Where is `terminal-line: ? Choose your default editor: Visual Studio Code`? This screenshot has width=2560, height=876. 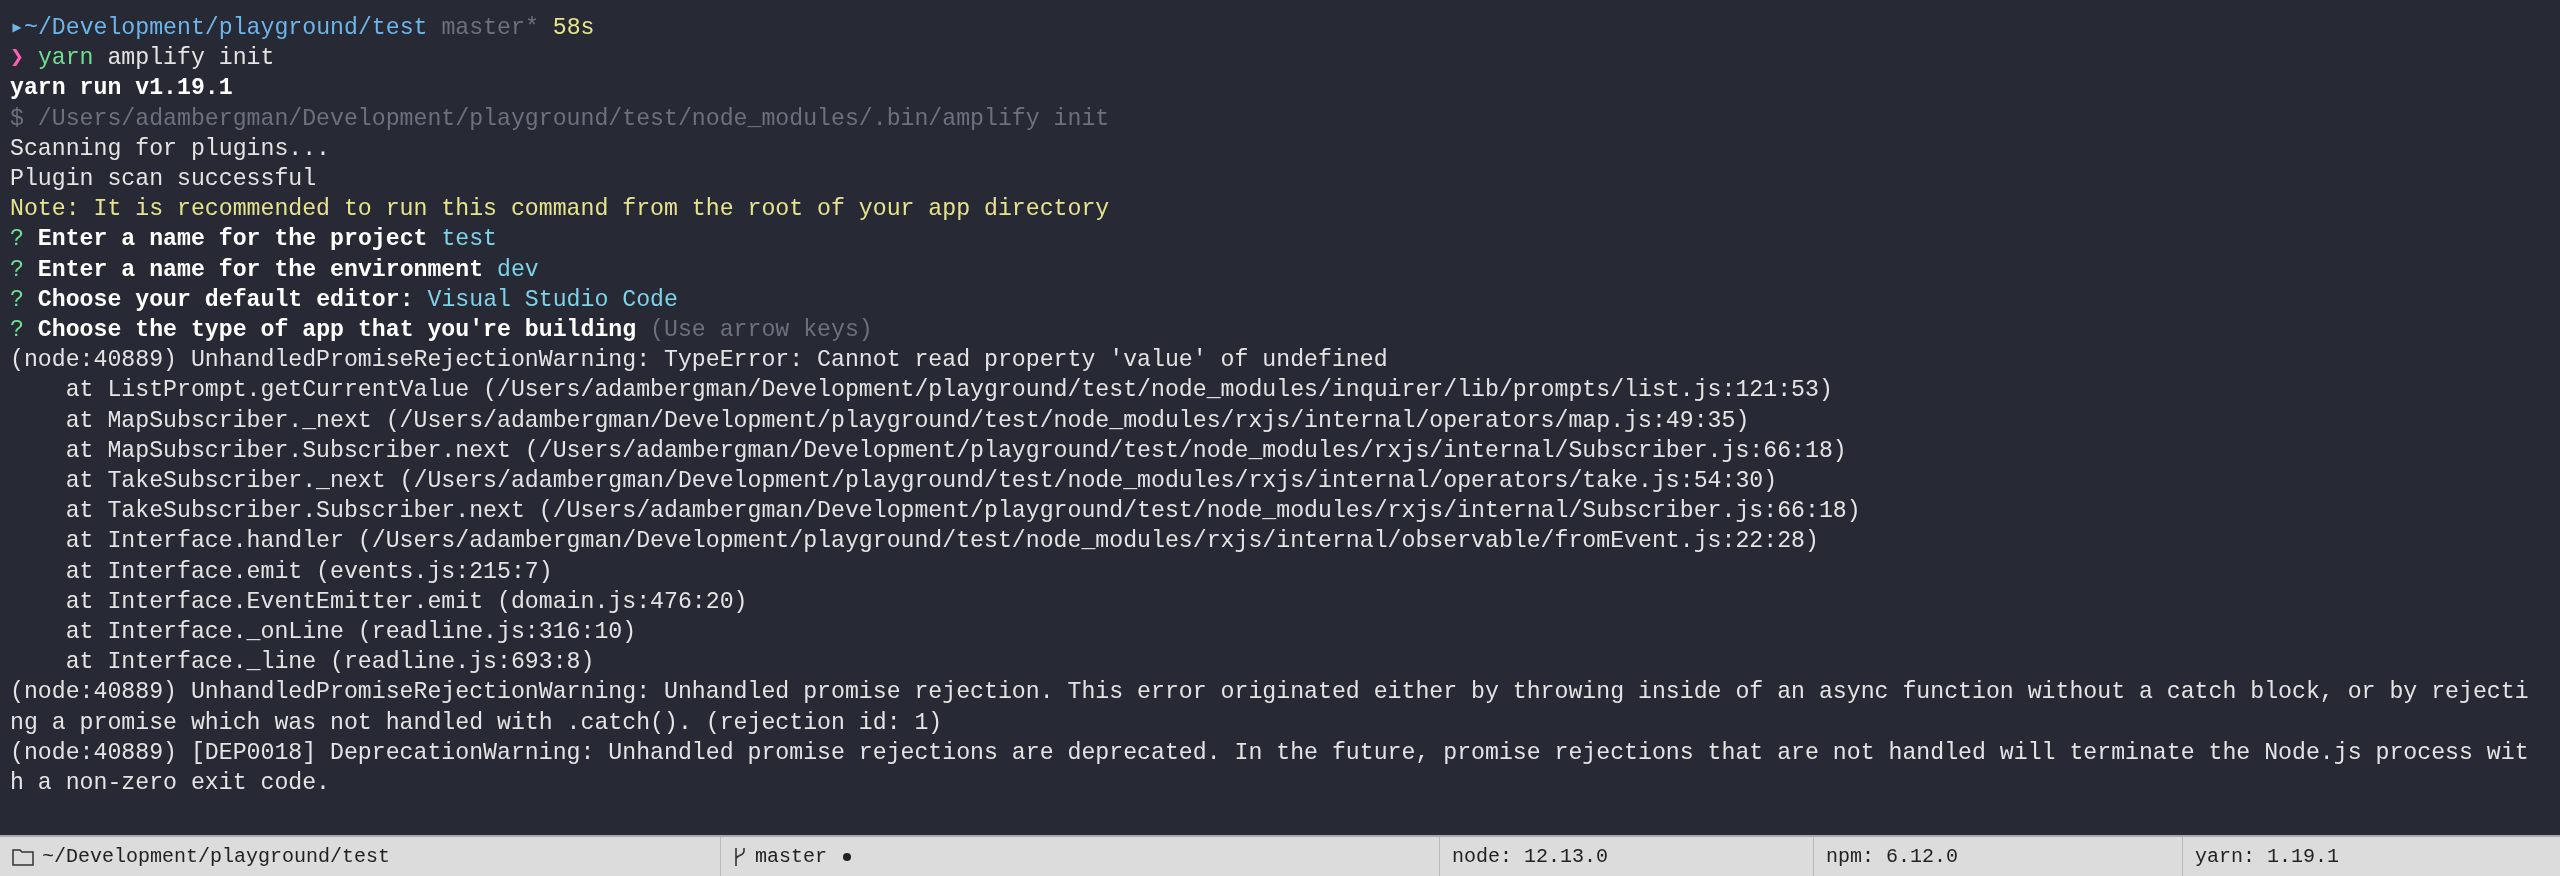
terminal-line: ? Choose your default editor: Visual Studio Code is located at coordinates (344, 300).